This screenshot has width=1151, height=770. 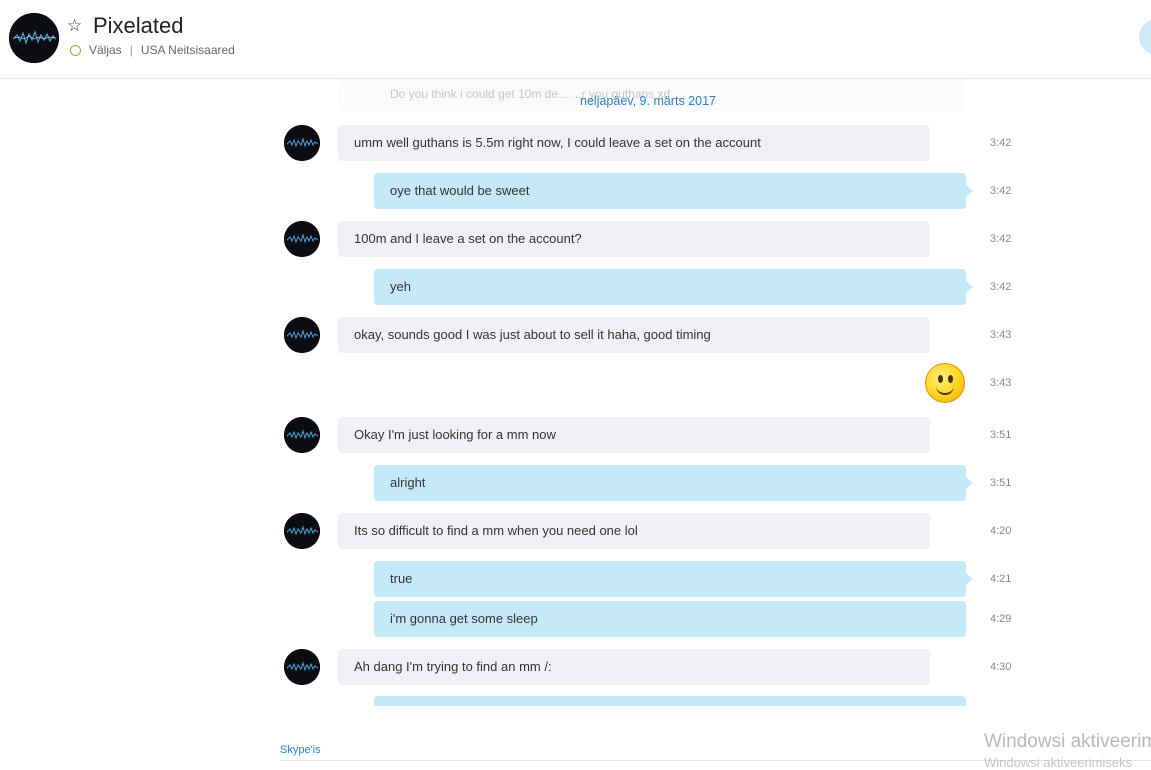 What do you see at coordinates (945, 383) in the screenshot?
I see `smile-emoticon-icon` at bounding box center [945, 383].